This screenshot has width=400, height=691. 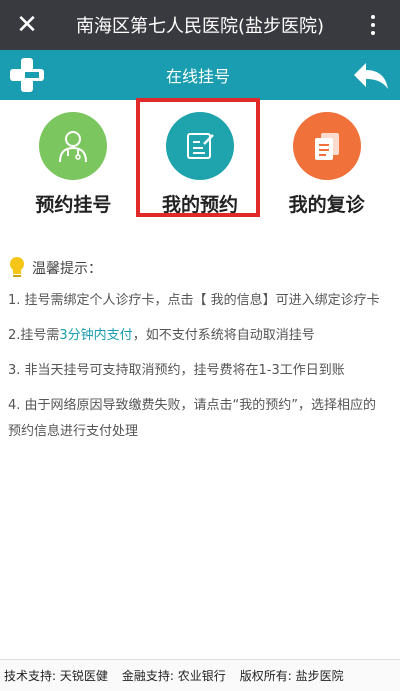 What do you see at coordinates (96, 335) in the screenshot?
I see `tip-highlight: 3分钟内支付` at bounding box center [96, 335].